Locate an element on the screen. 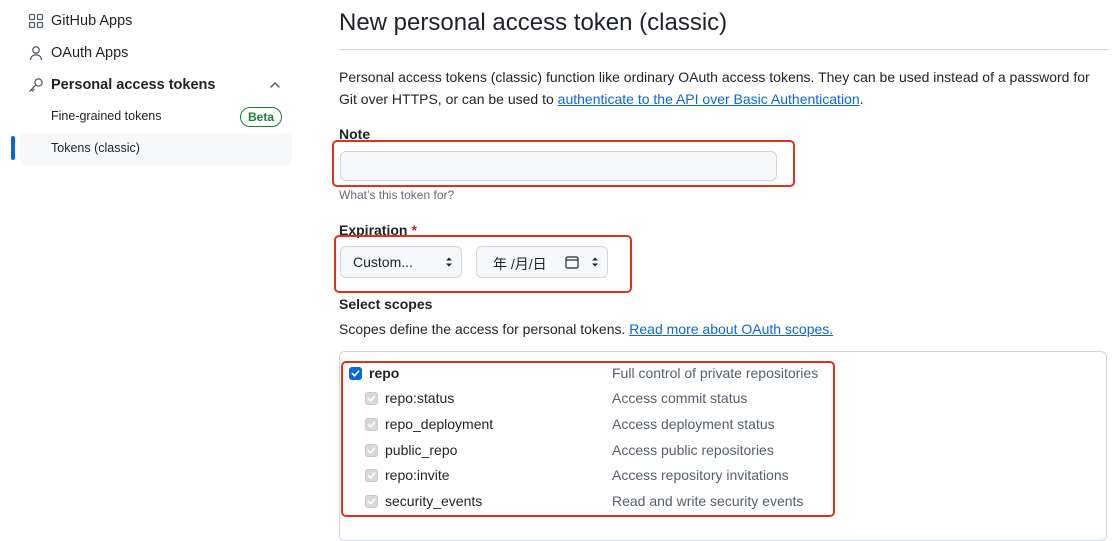  active-indicator is located at coordinates (13, 148).